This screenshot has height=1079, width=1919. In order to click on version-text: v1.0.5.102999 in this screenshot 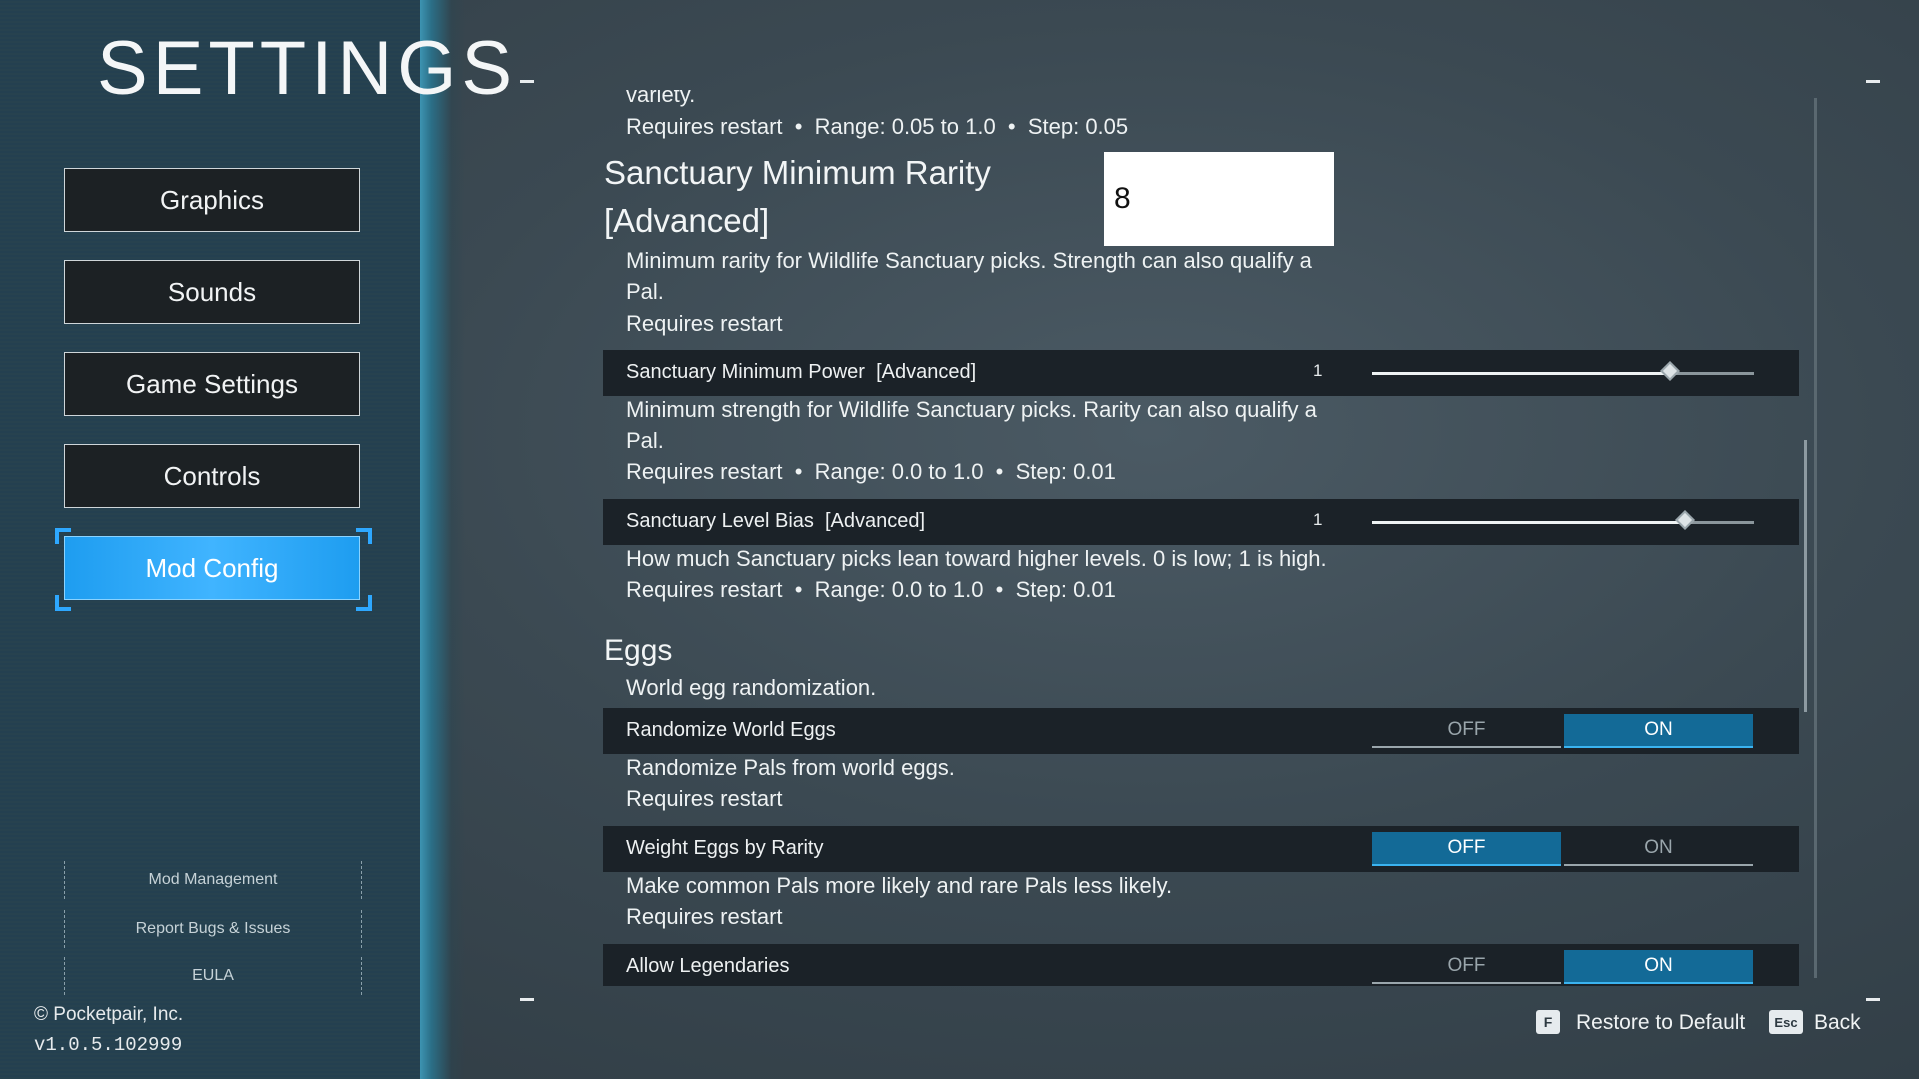, I will do `click(108, 1045)`.